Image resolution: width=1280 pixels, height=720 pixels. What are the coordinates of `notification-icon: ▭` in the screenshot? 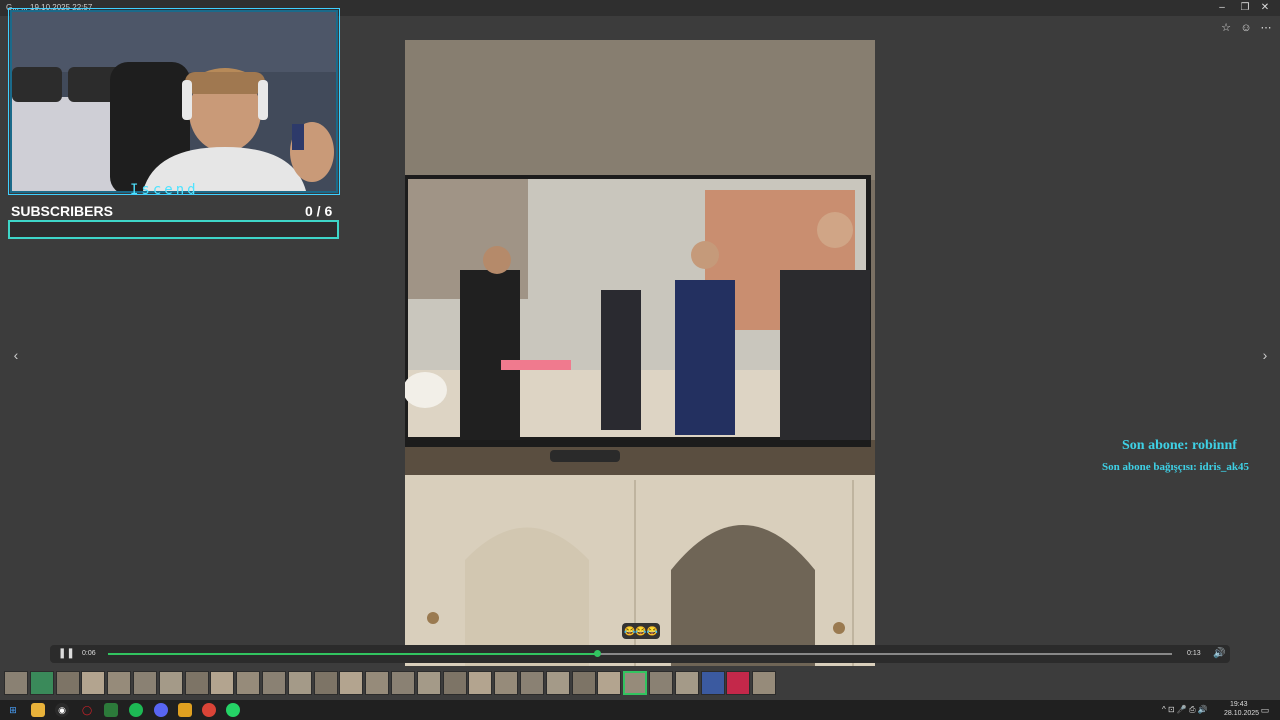 It's located at (1265, 710).